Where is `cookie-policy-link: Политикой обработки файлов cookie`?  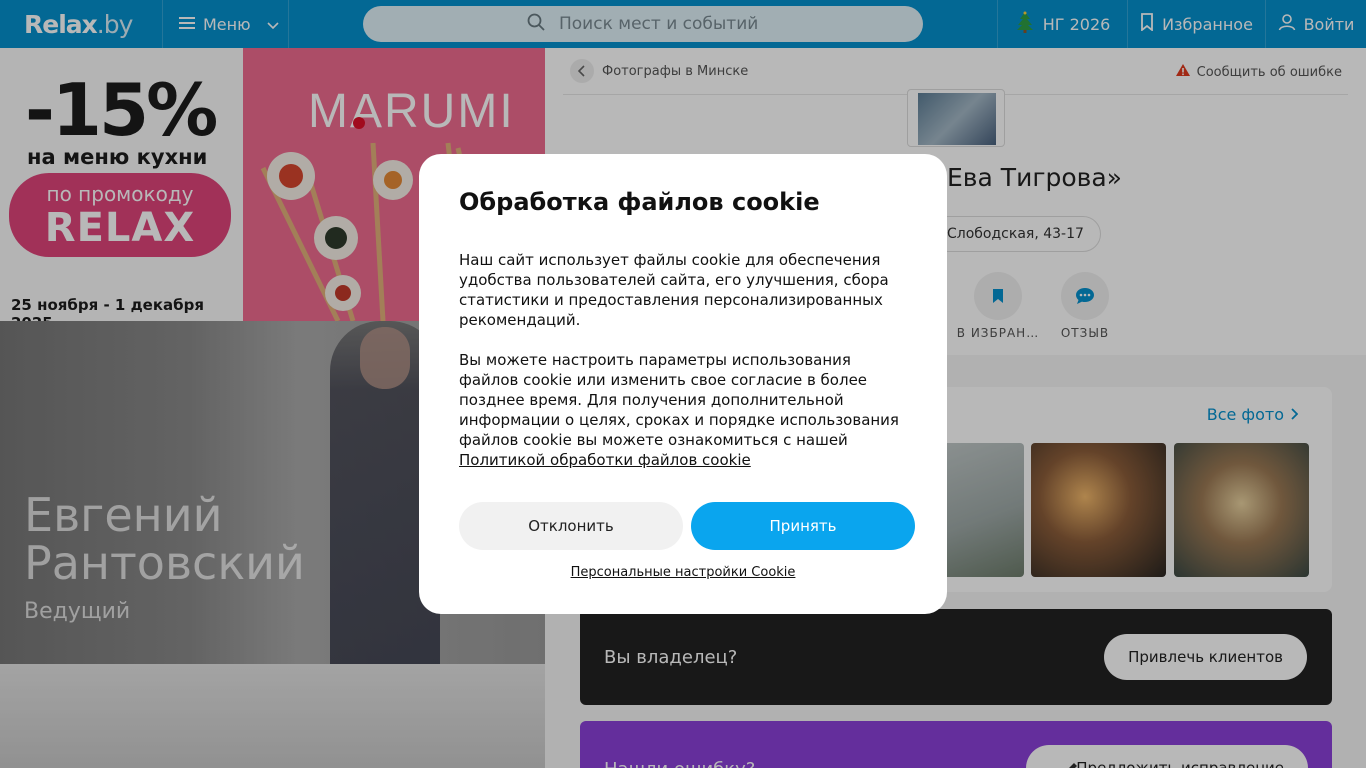
cookie-policy-link: Политикой обработки файлов cookie is located at coordinates (605, 460).